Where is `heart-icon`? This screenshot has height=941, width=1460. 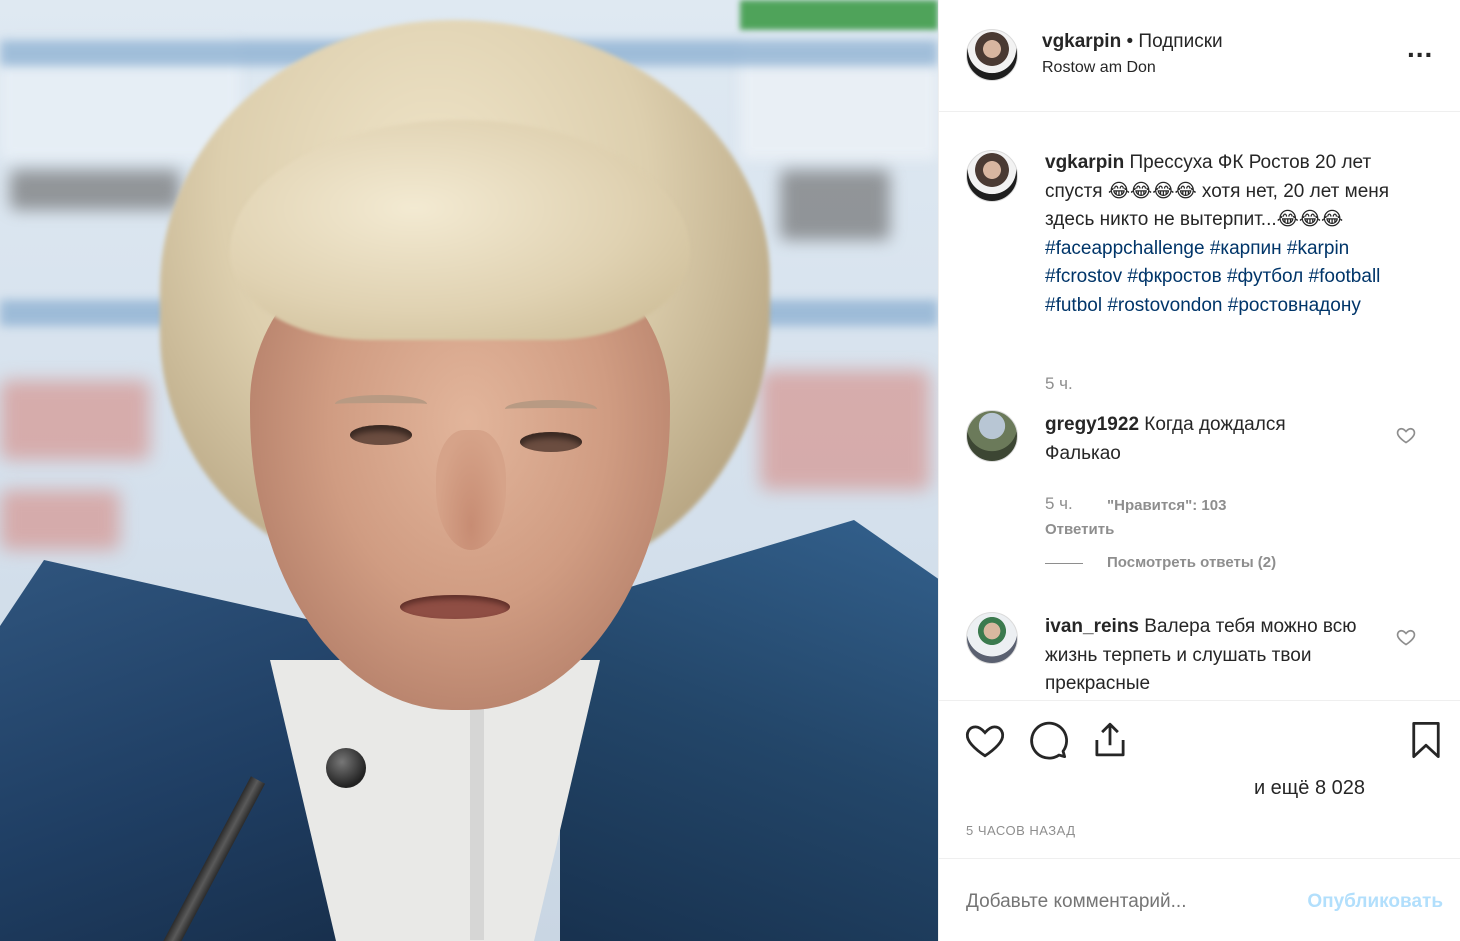
heart-icon is located at coordinates (985, 740).